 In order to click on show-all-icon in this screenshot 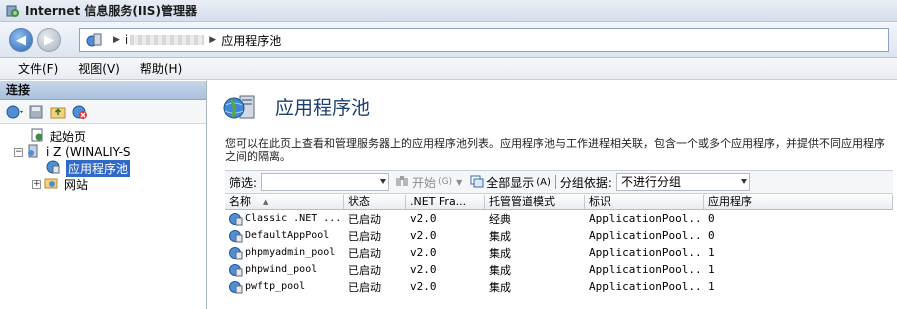, I will do `click(477, 182)`.